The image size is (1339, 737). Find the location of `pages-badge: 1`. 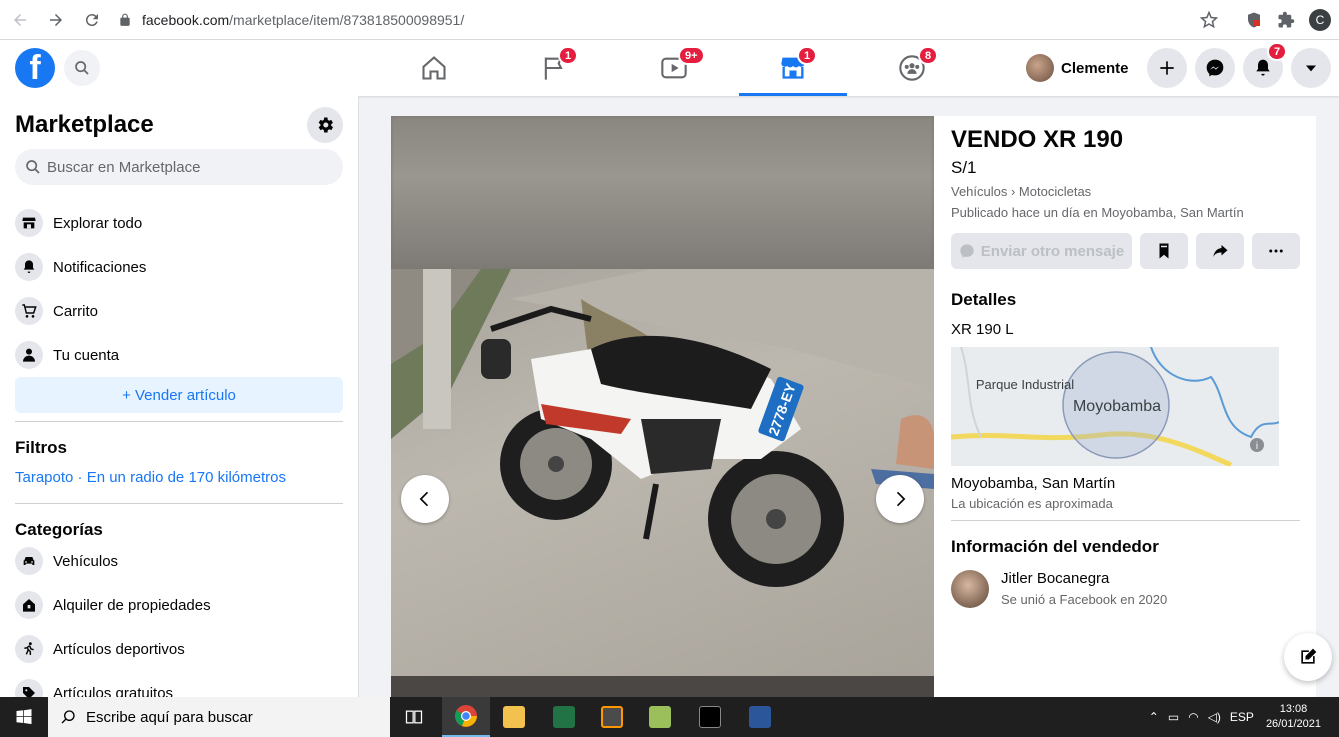

pages-badge: 1 is located at coordinates (568, 55).